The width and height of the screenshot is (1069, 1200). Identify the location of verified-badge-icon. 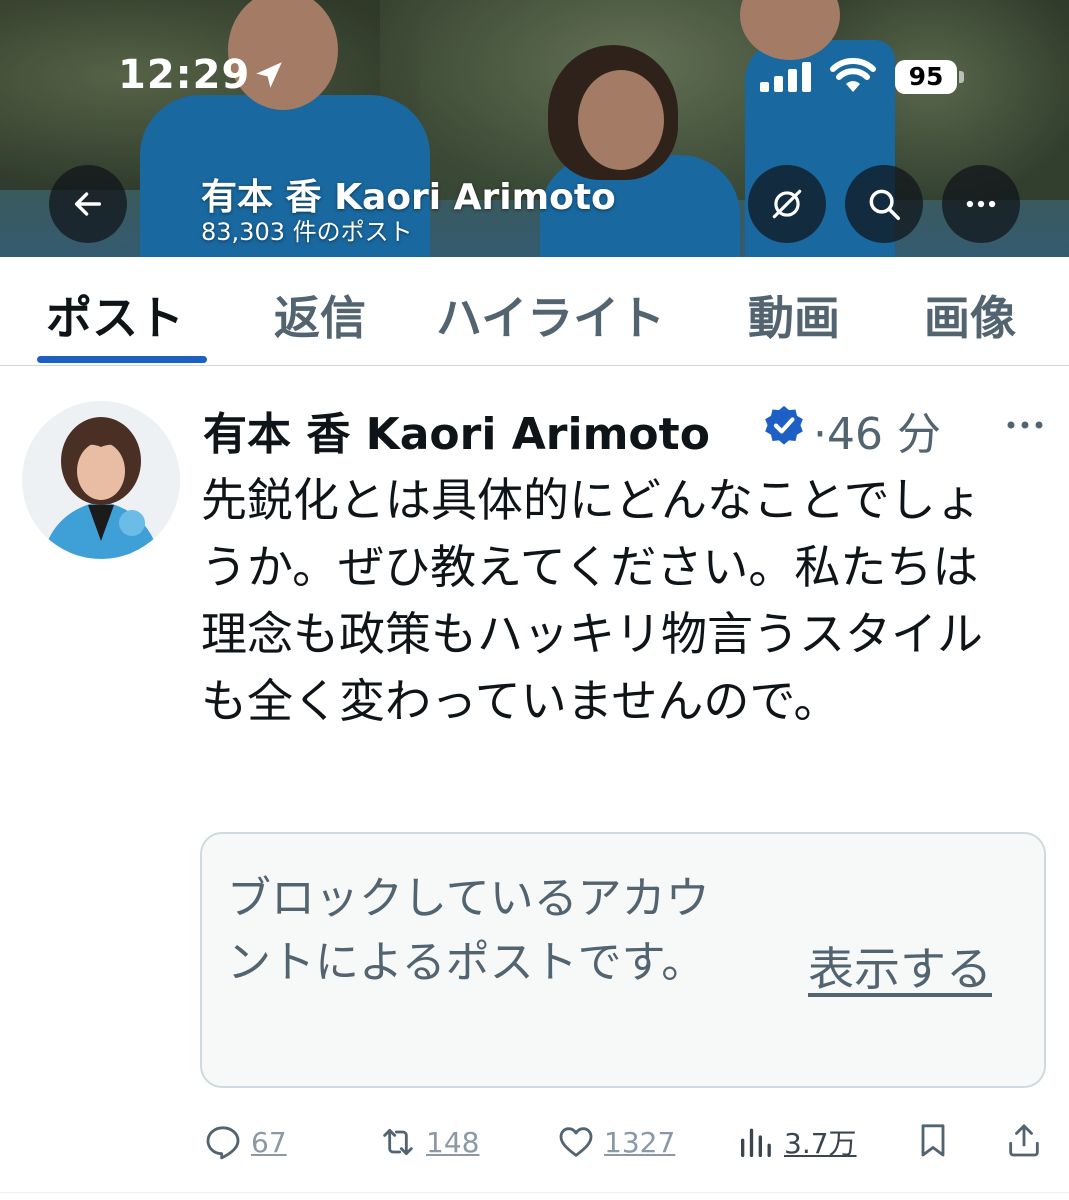
(784, 425).